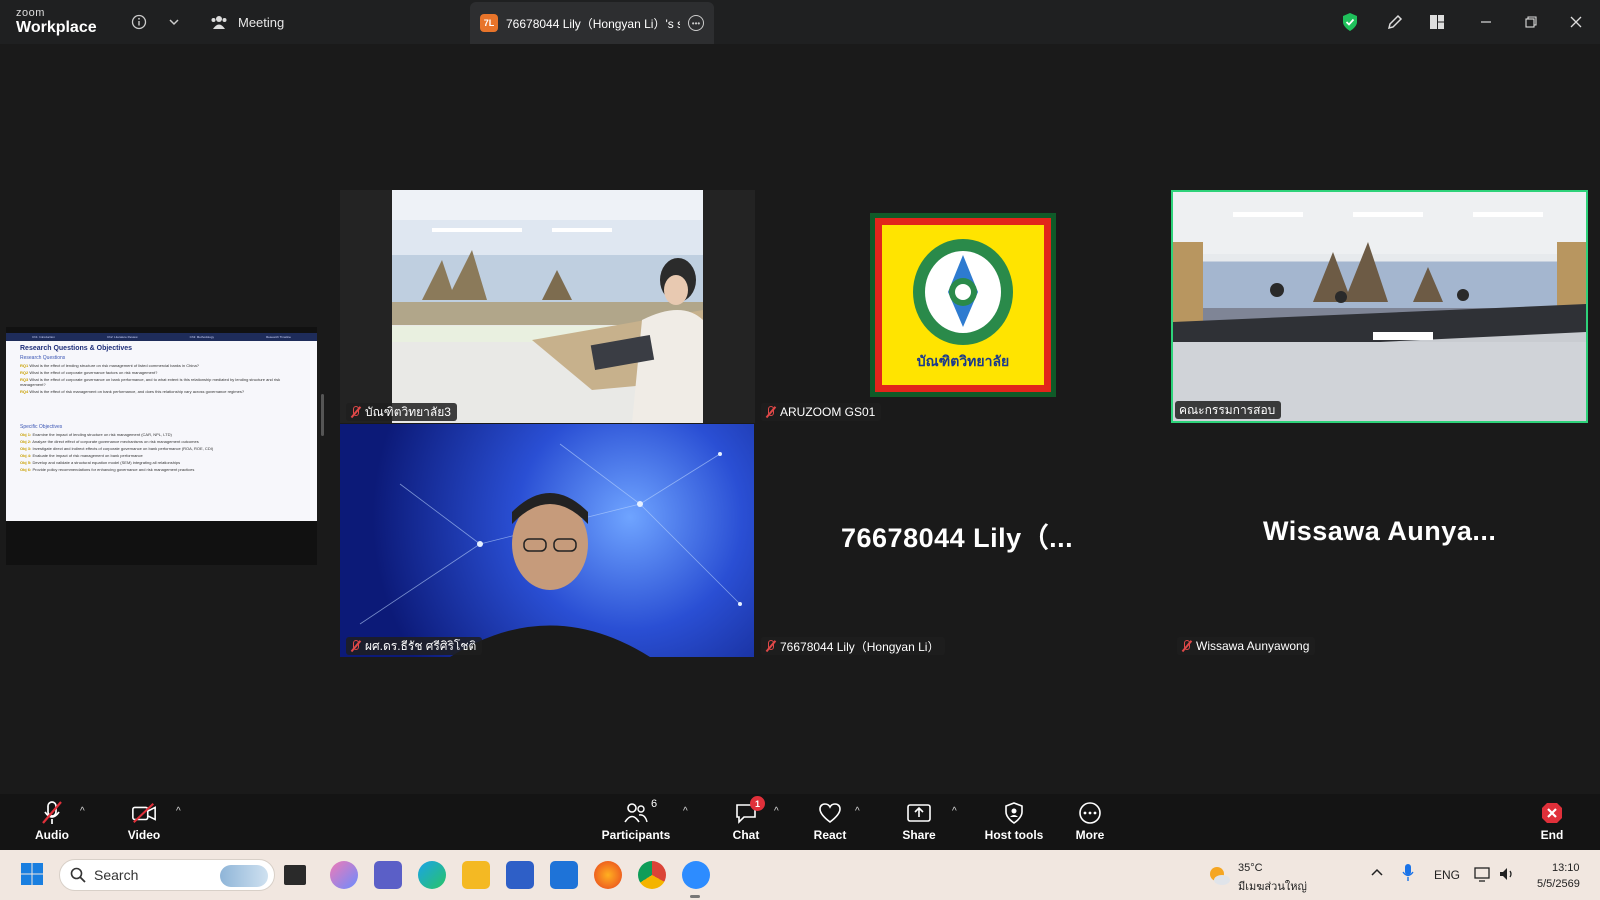  Describe the element at coordinates (56, 22) in the screenshot. I see `zoom-logo: zoom Workplace` at that location.